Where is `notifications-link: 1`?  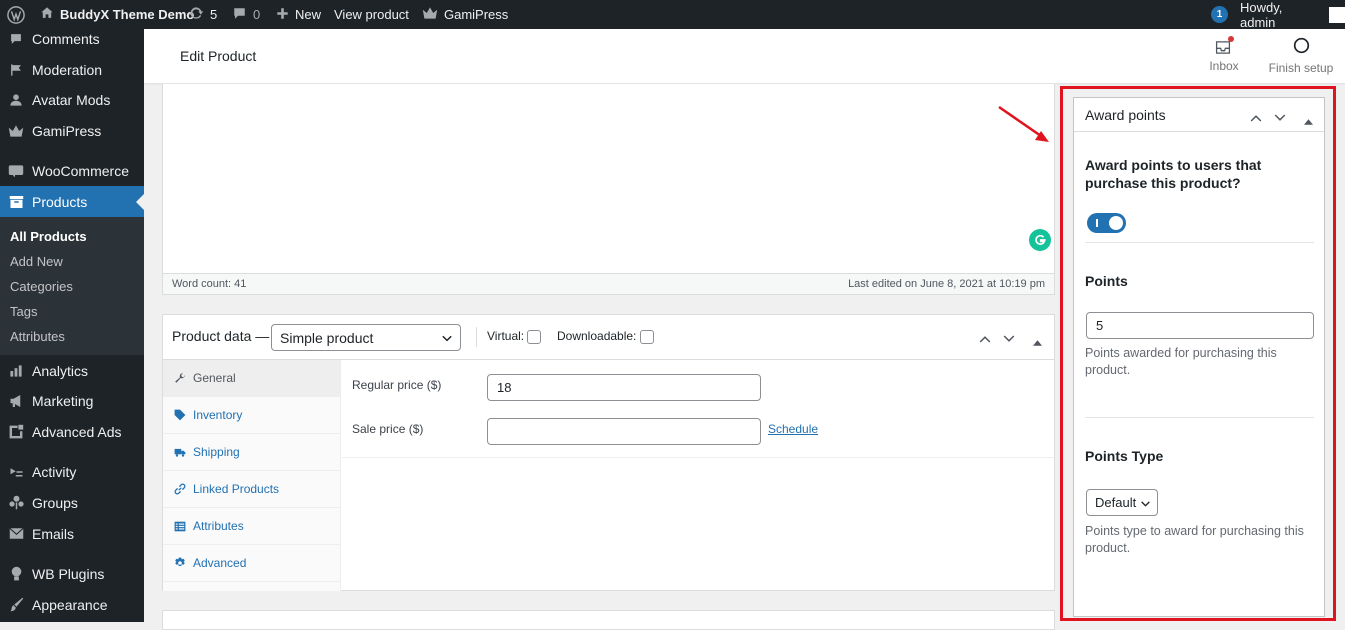
notifications-link: 1 is located at coordinates (1219, 14).